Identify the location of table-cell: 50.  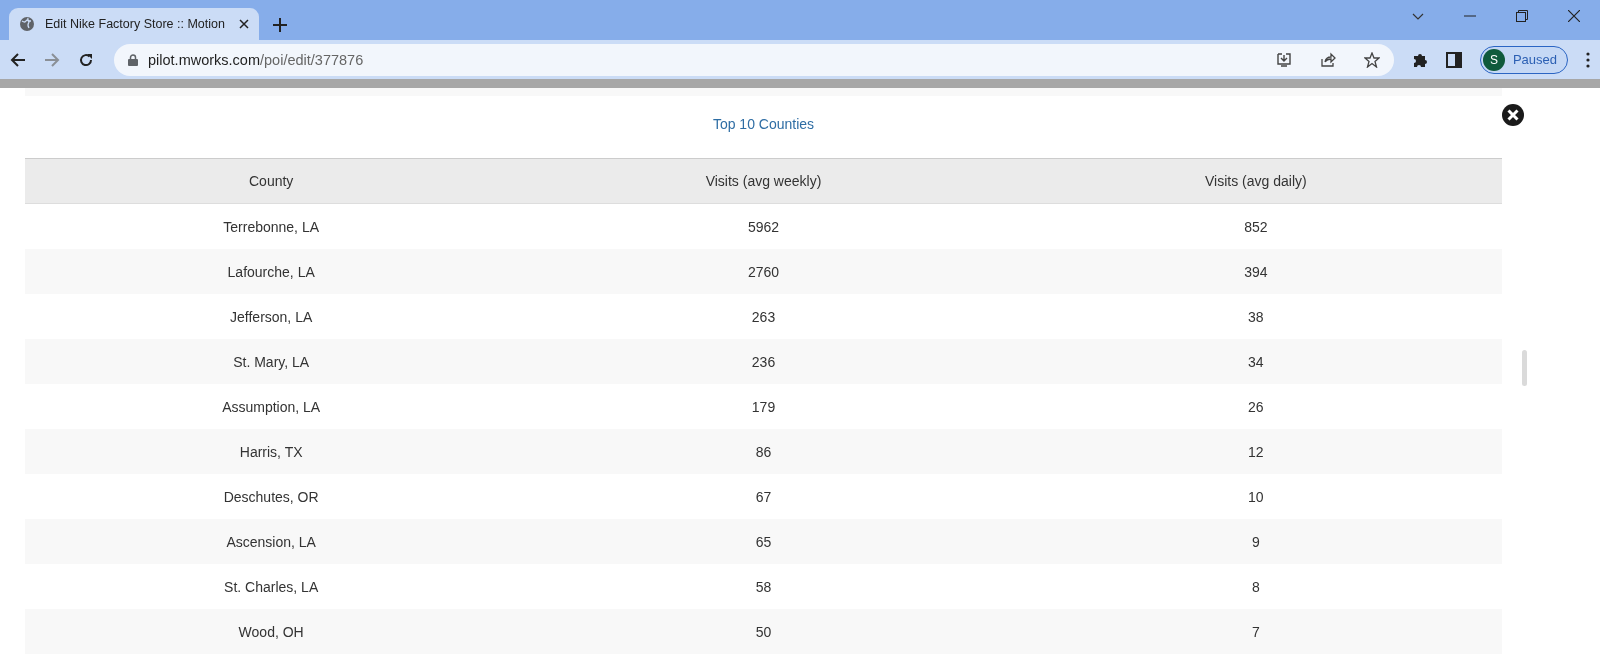
(763, 631).